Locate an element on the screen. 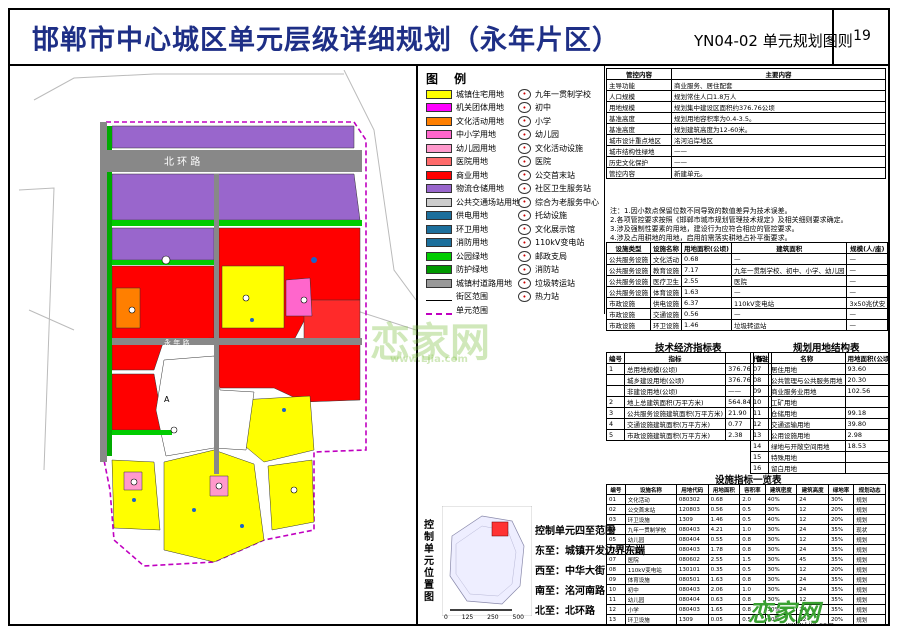 This screenshot has width=900, height=636. index-header: 用地面积 is located at coordinates (724, 489).